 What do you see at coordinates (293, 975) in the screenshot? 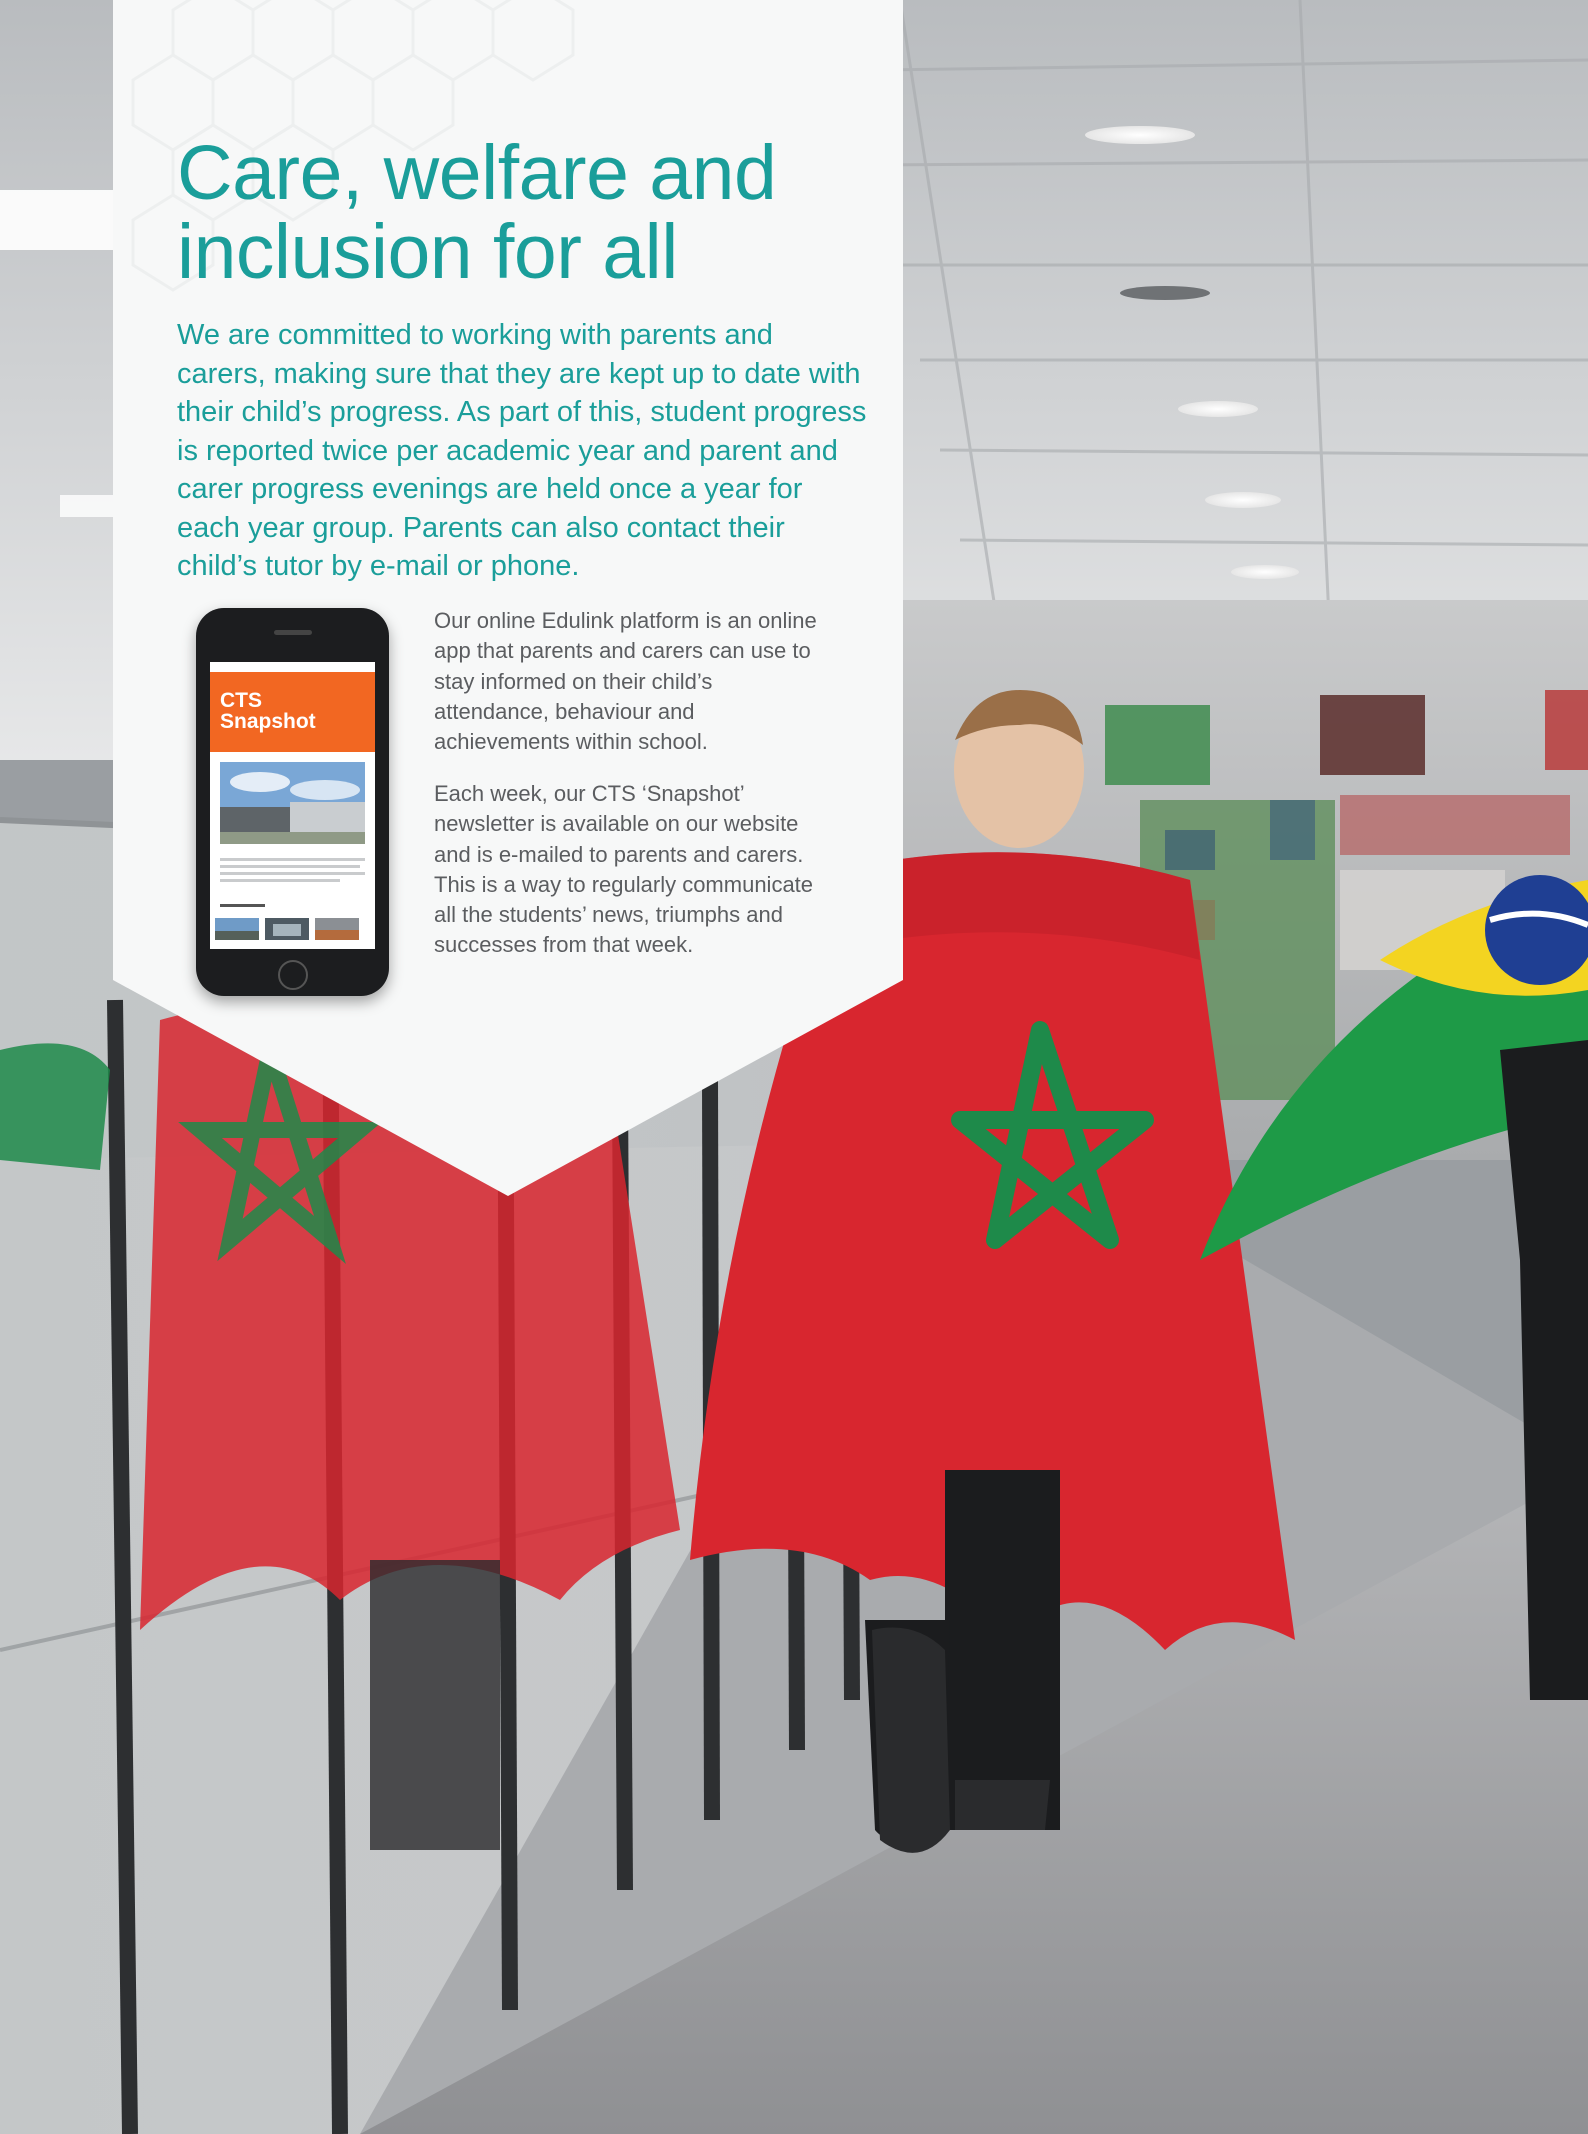
I see `phone-home-button` at bounding box center [293, 975].